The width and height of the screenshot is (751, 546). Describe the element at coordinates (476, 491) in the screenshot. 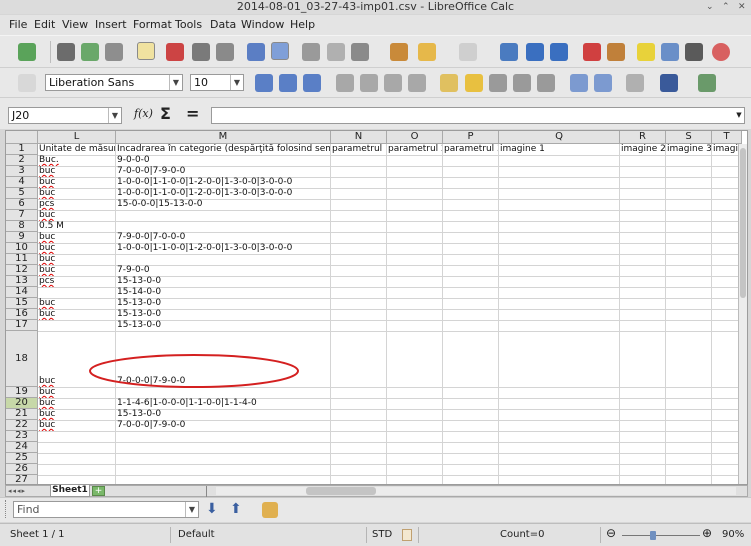

I see `horizontal-scrollbar` at that location.